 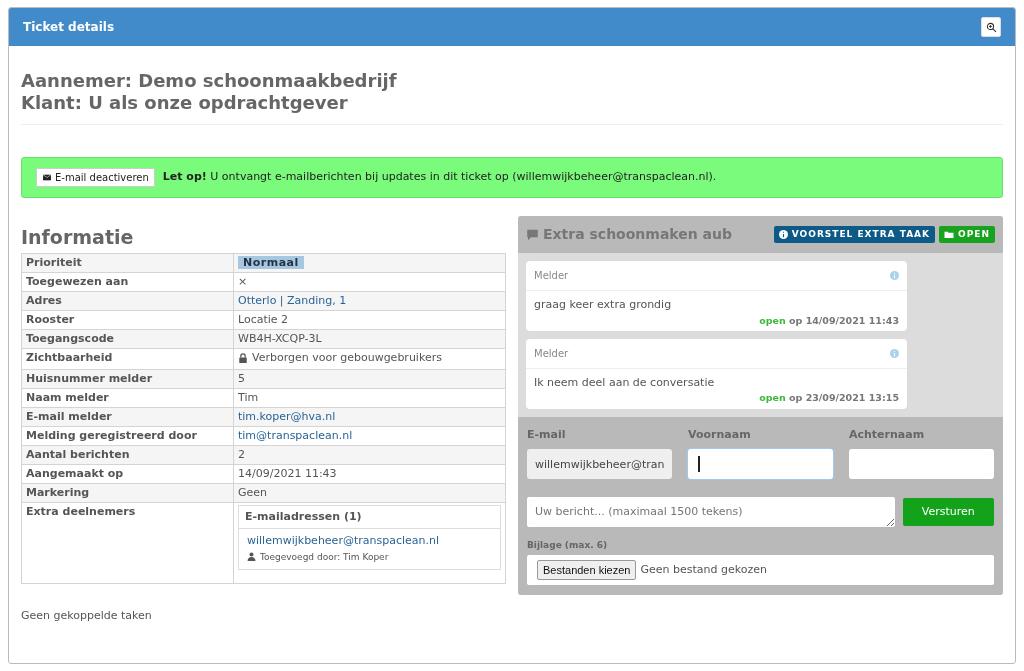 I want to click on row-value: Geen, so click(x=253, y=492).